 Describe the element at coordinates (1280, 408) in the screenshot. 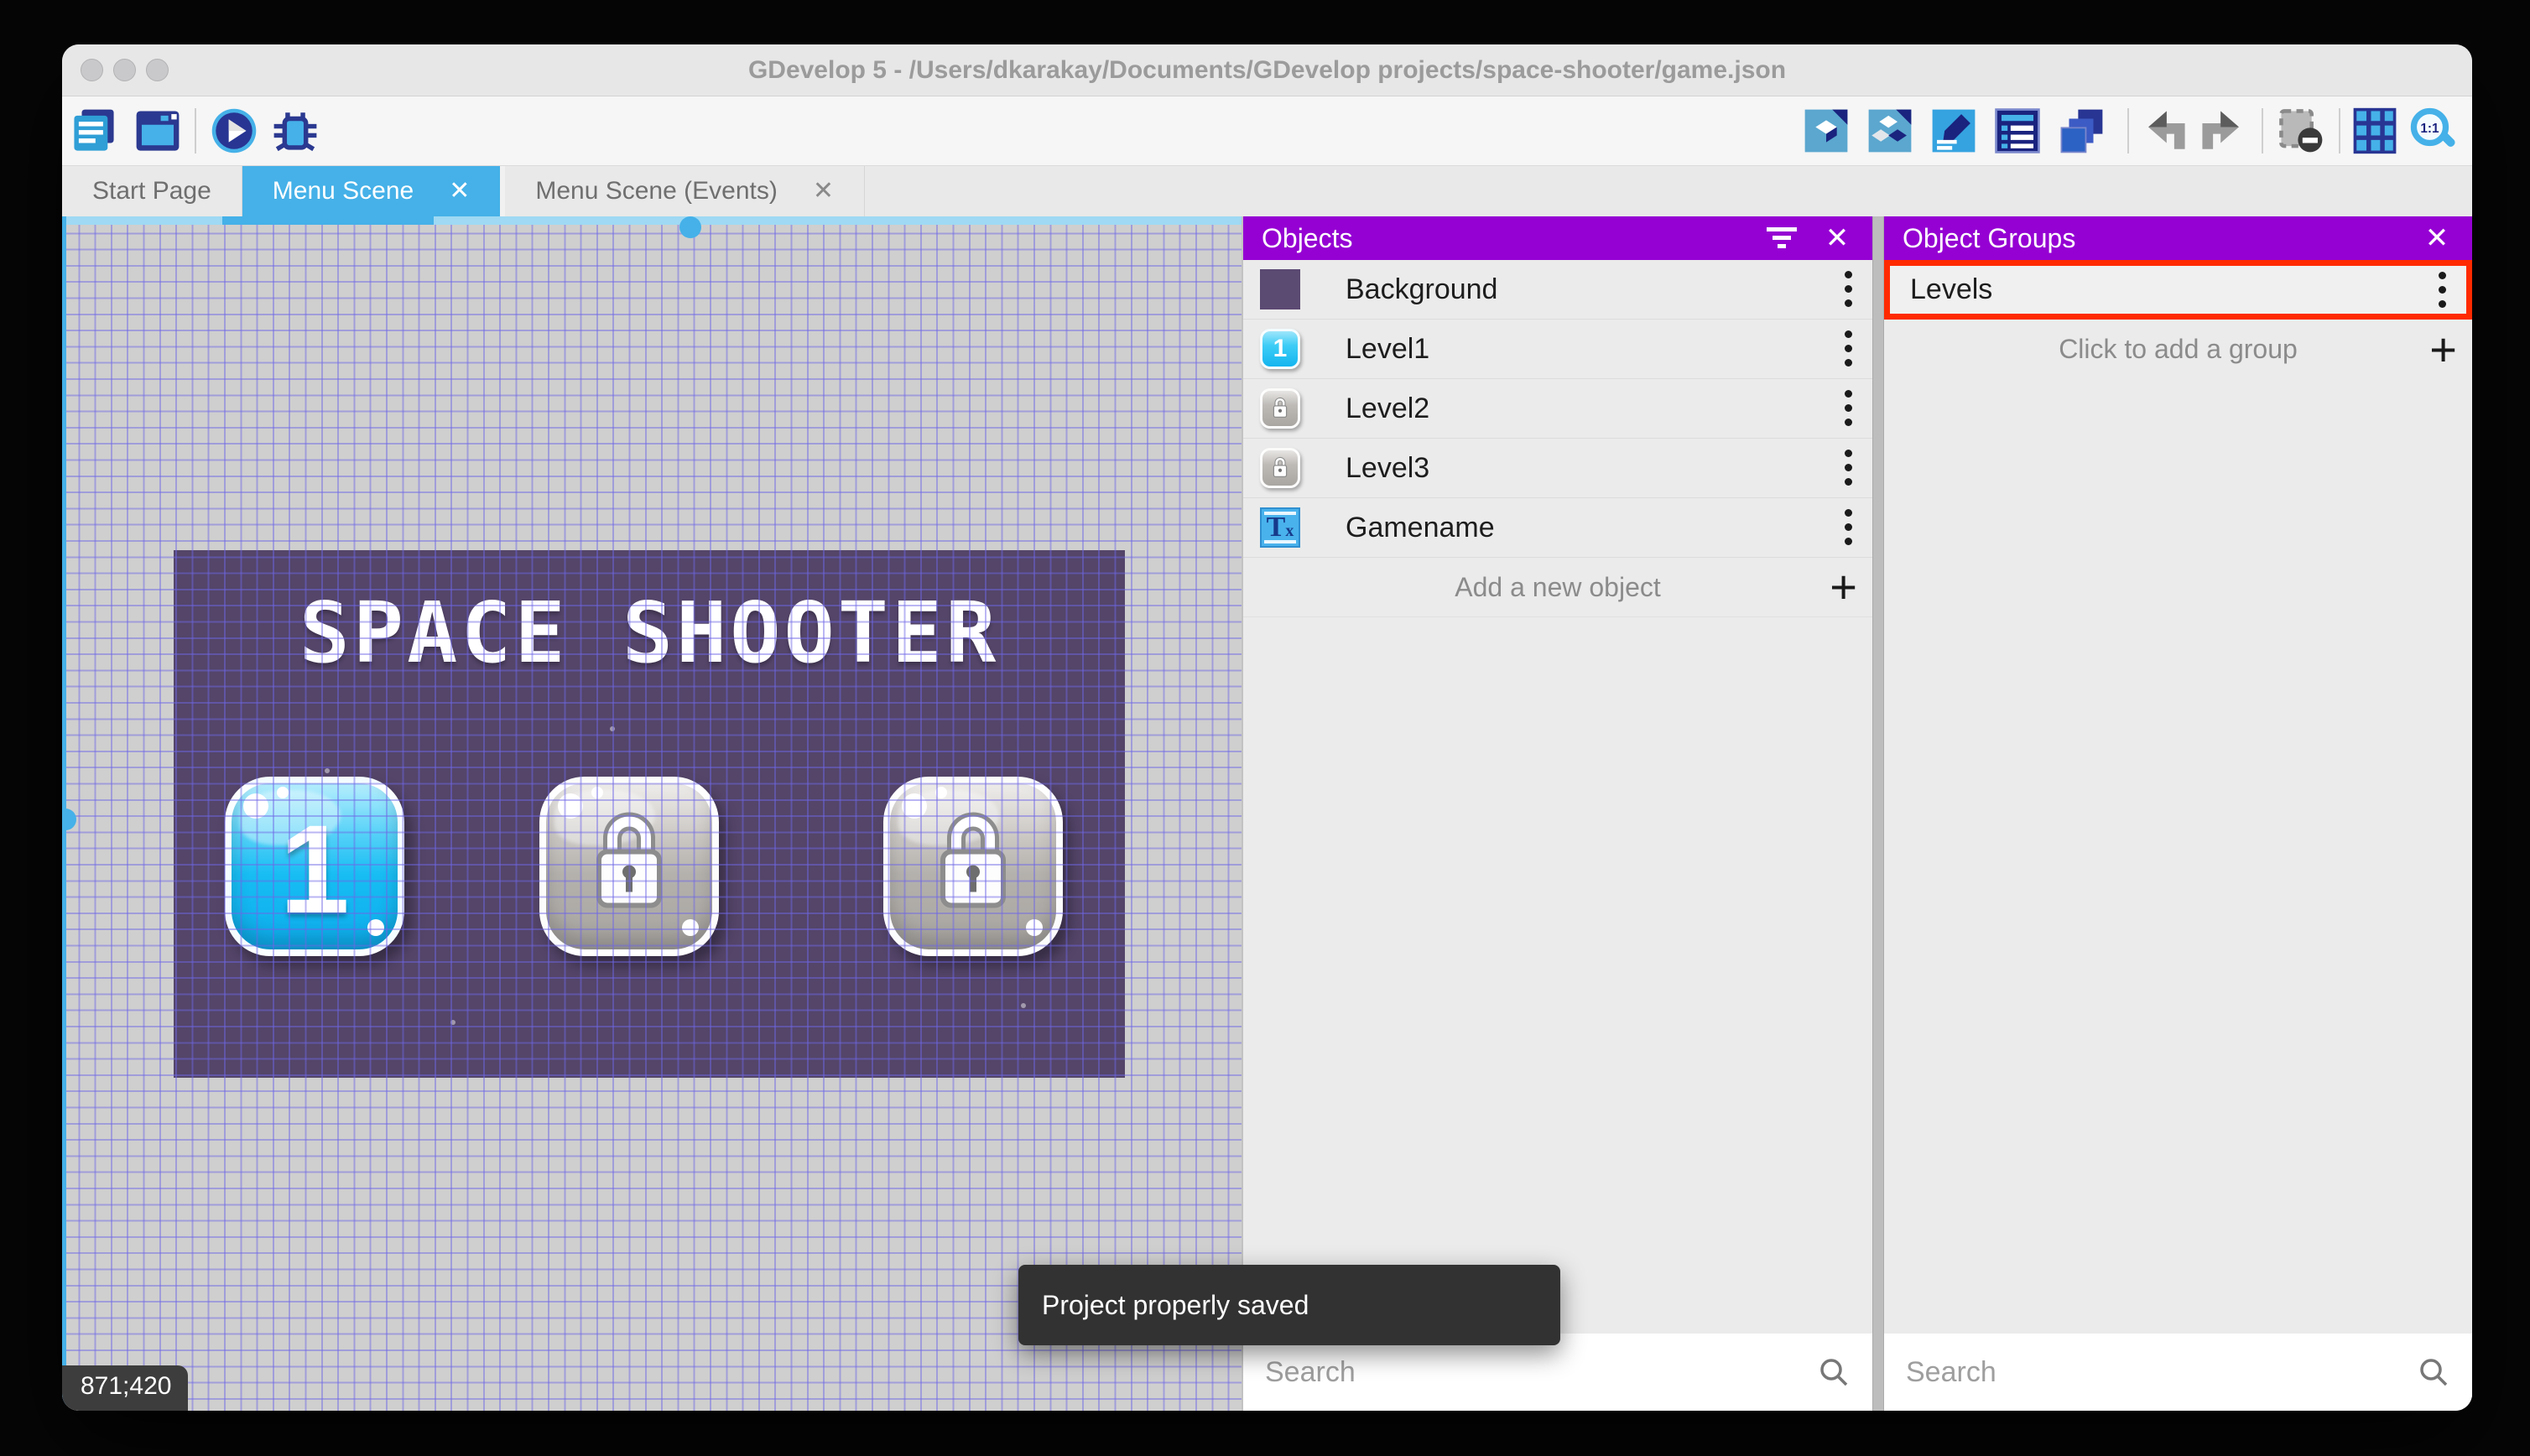

I see `level2-thumbnail` at that location.